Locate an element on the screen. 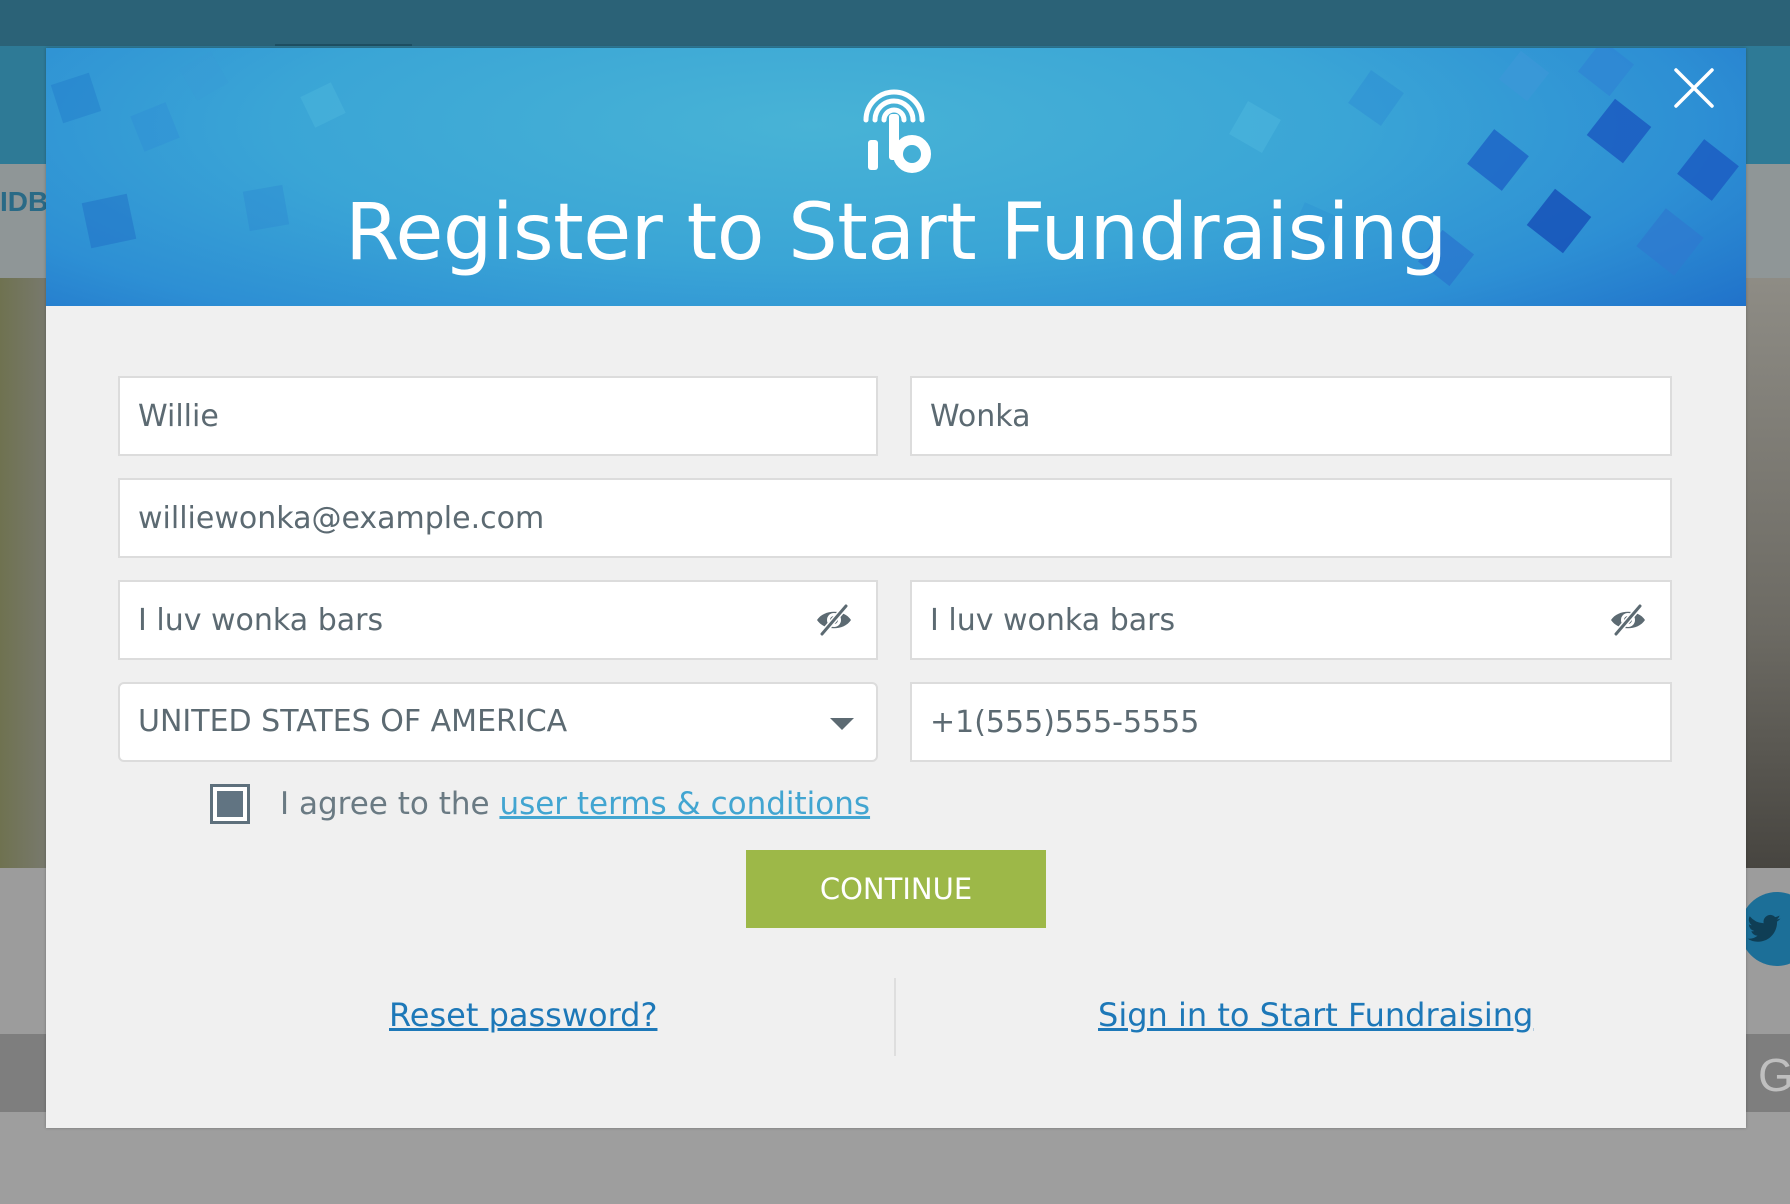  checkbox-checked-mark is located at coordinates (230, 804).